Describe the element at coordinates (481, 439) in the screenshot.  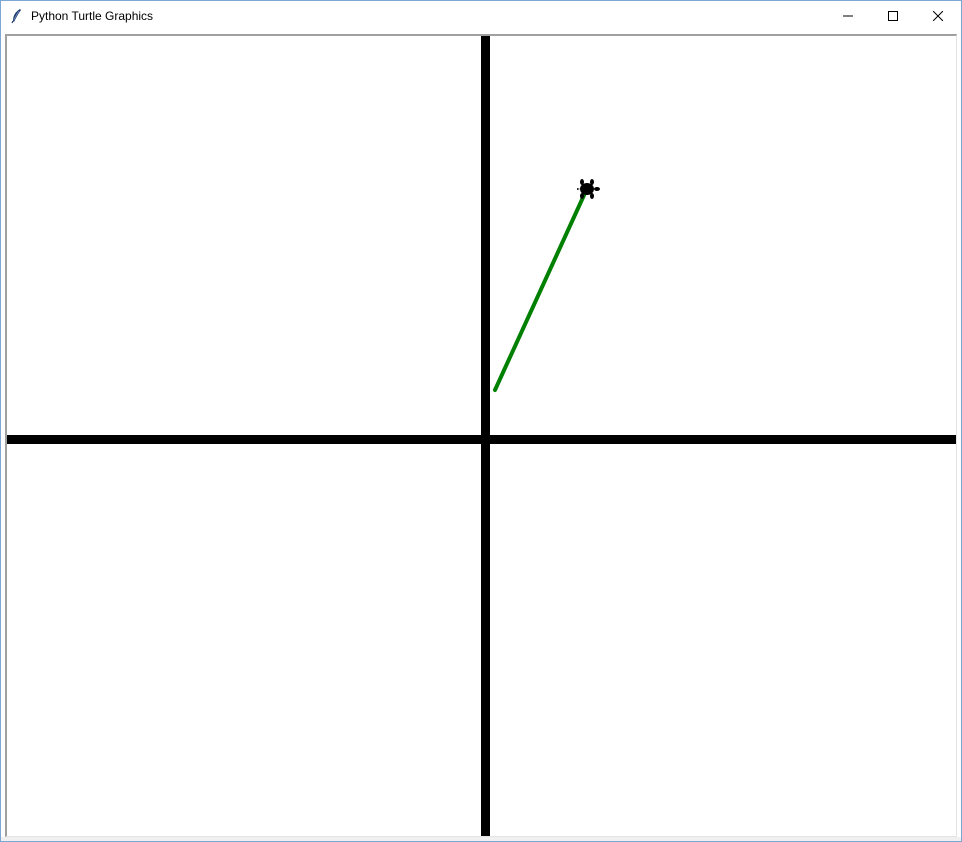
I see `x-axis-line` at that location.